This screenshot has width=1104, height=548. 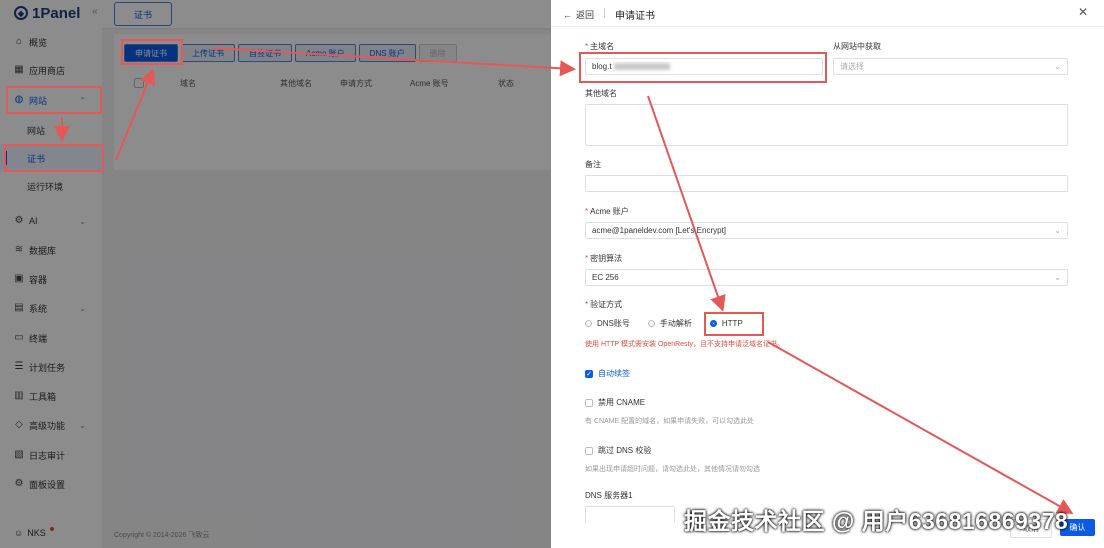 I want to click on key-algorithm-value: EC 256, so click(x=605, y=277).